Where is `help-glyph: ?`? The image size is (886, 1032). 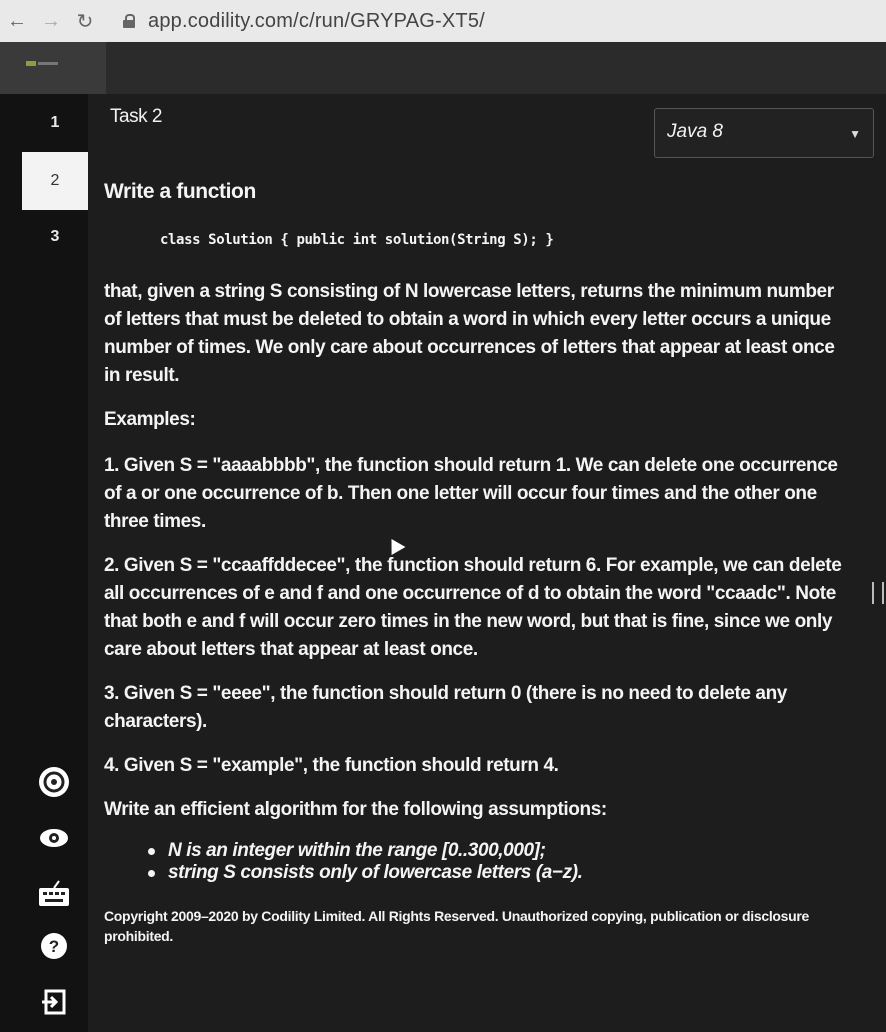 help-glyph: ? is located at coordinates (54, 946).